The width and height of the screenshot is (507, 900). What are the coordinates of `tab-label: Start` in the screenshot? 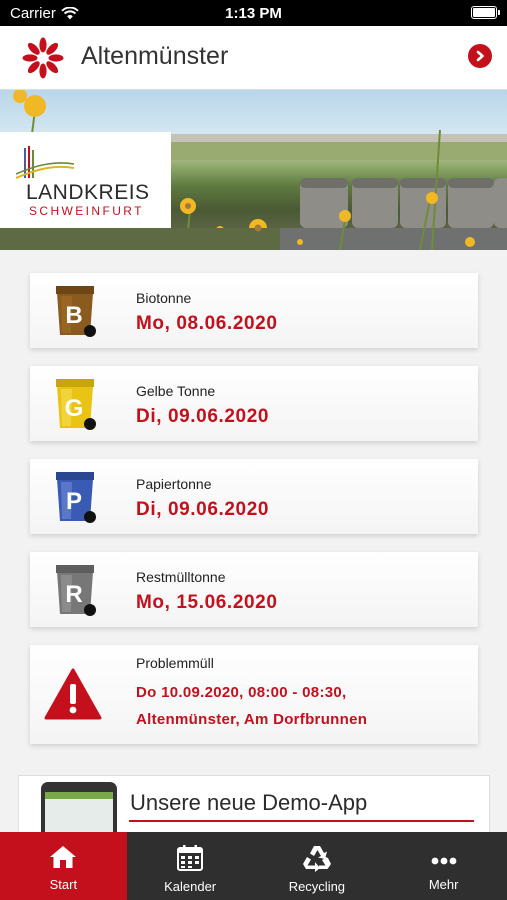 It's located at (63, 884).